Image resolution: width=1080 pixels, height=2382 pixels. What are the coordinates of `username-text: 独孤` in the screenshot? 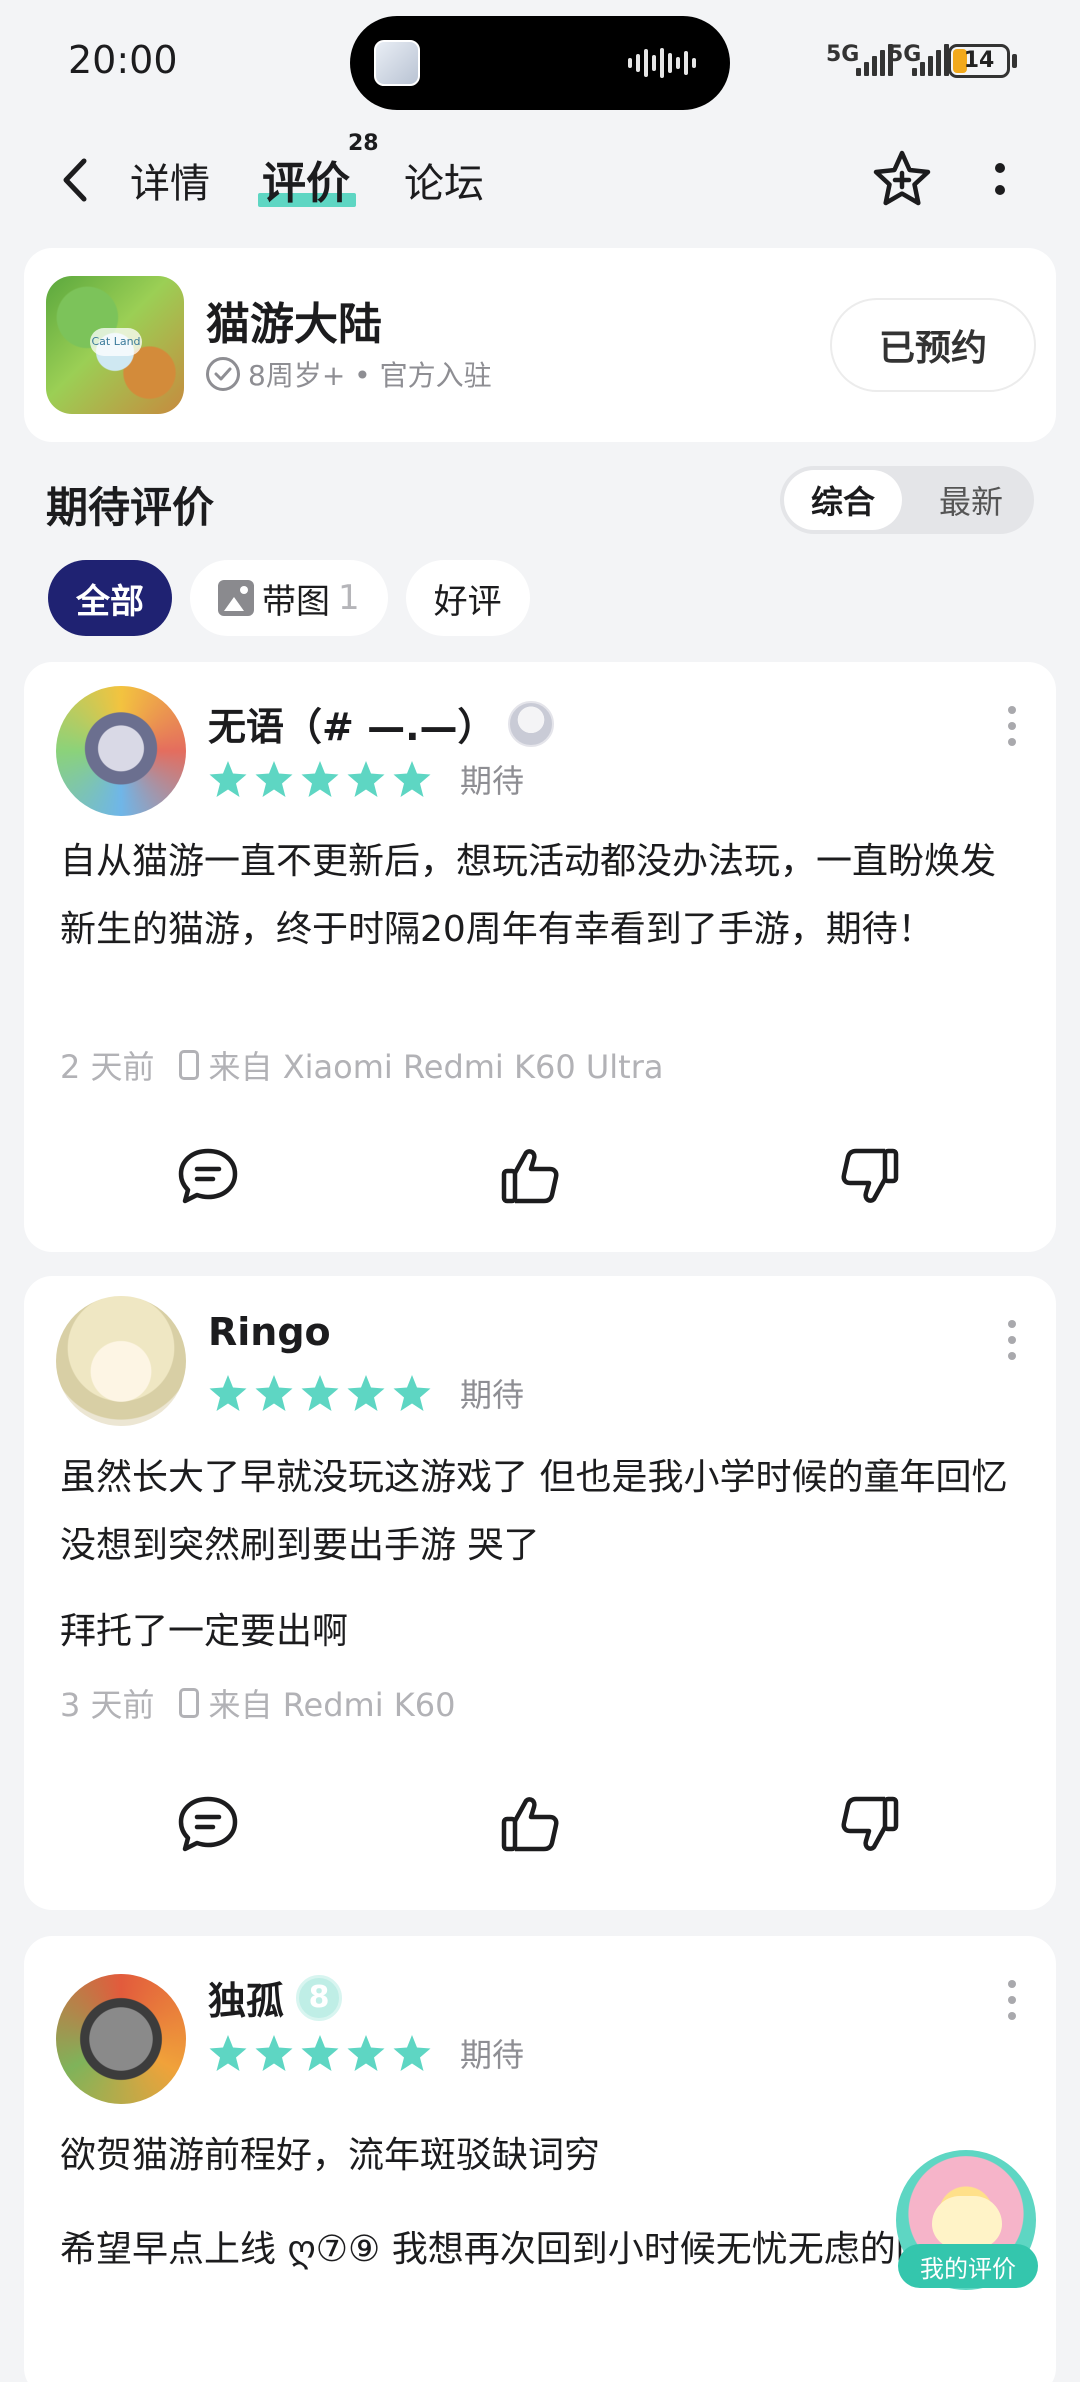 It's located at (246, 2001).